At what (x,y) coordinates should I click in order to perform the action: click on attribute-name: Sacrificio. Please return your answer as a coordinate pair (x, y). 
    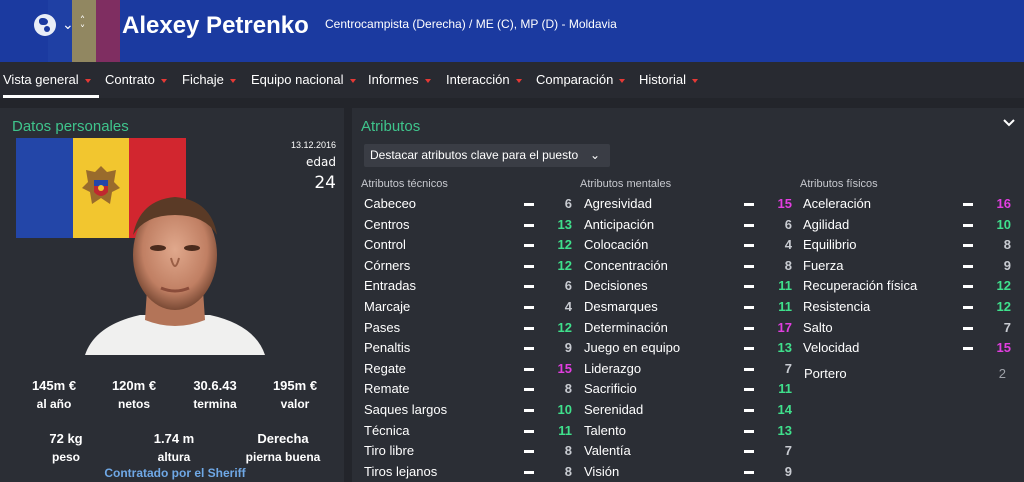
    Looking at the image, I should click on (610, 389).